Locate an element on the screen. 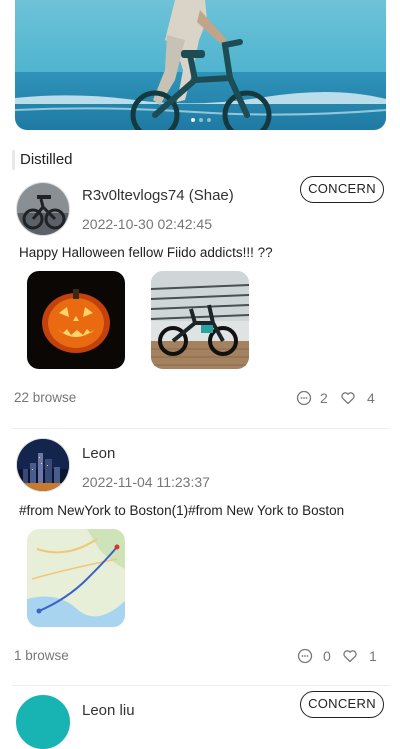 Image resolution: width=400 pixels, height=749 pixels. like-count: 1 is located at coordinates (373, 656).